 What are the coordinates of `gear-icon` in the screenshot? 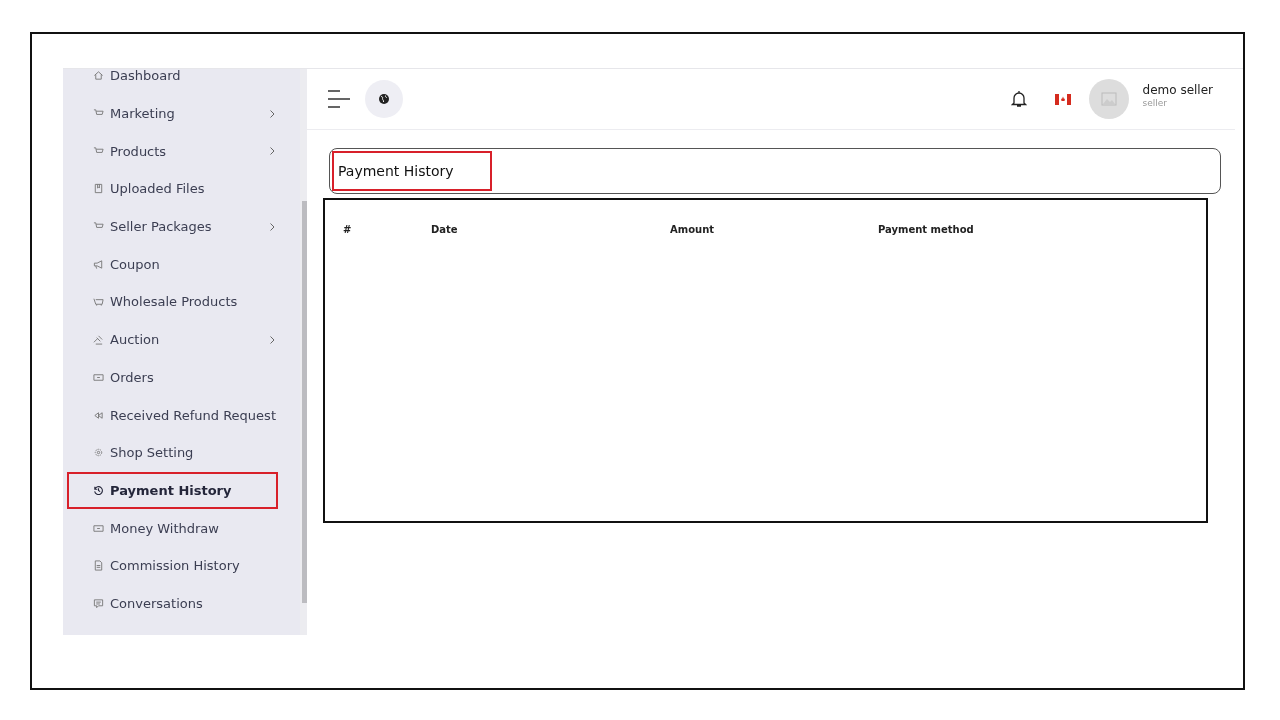 It's located at (98, 453).